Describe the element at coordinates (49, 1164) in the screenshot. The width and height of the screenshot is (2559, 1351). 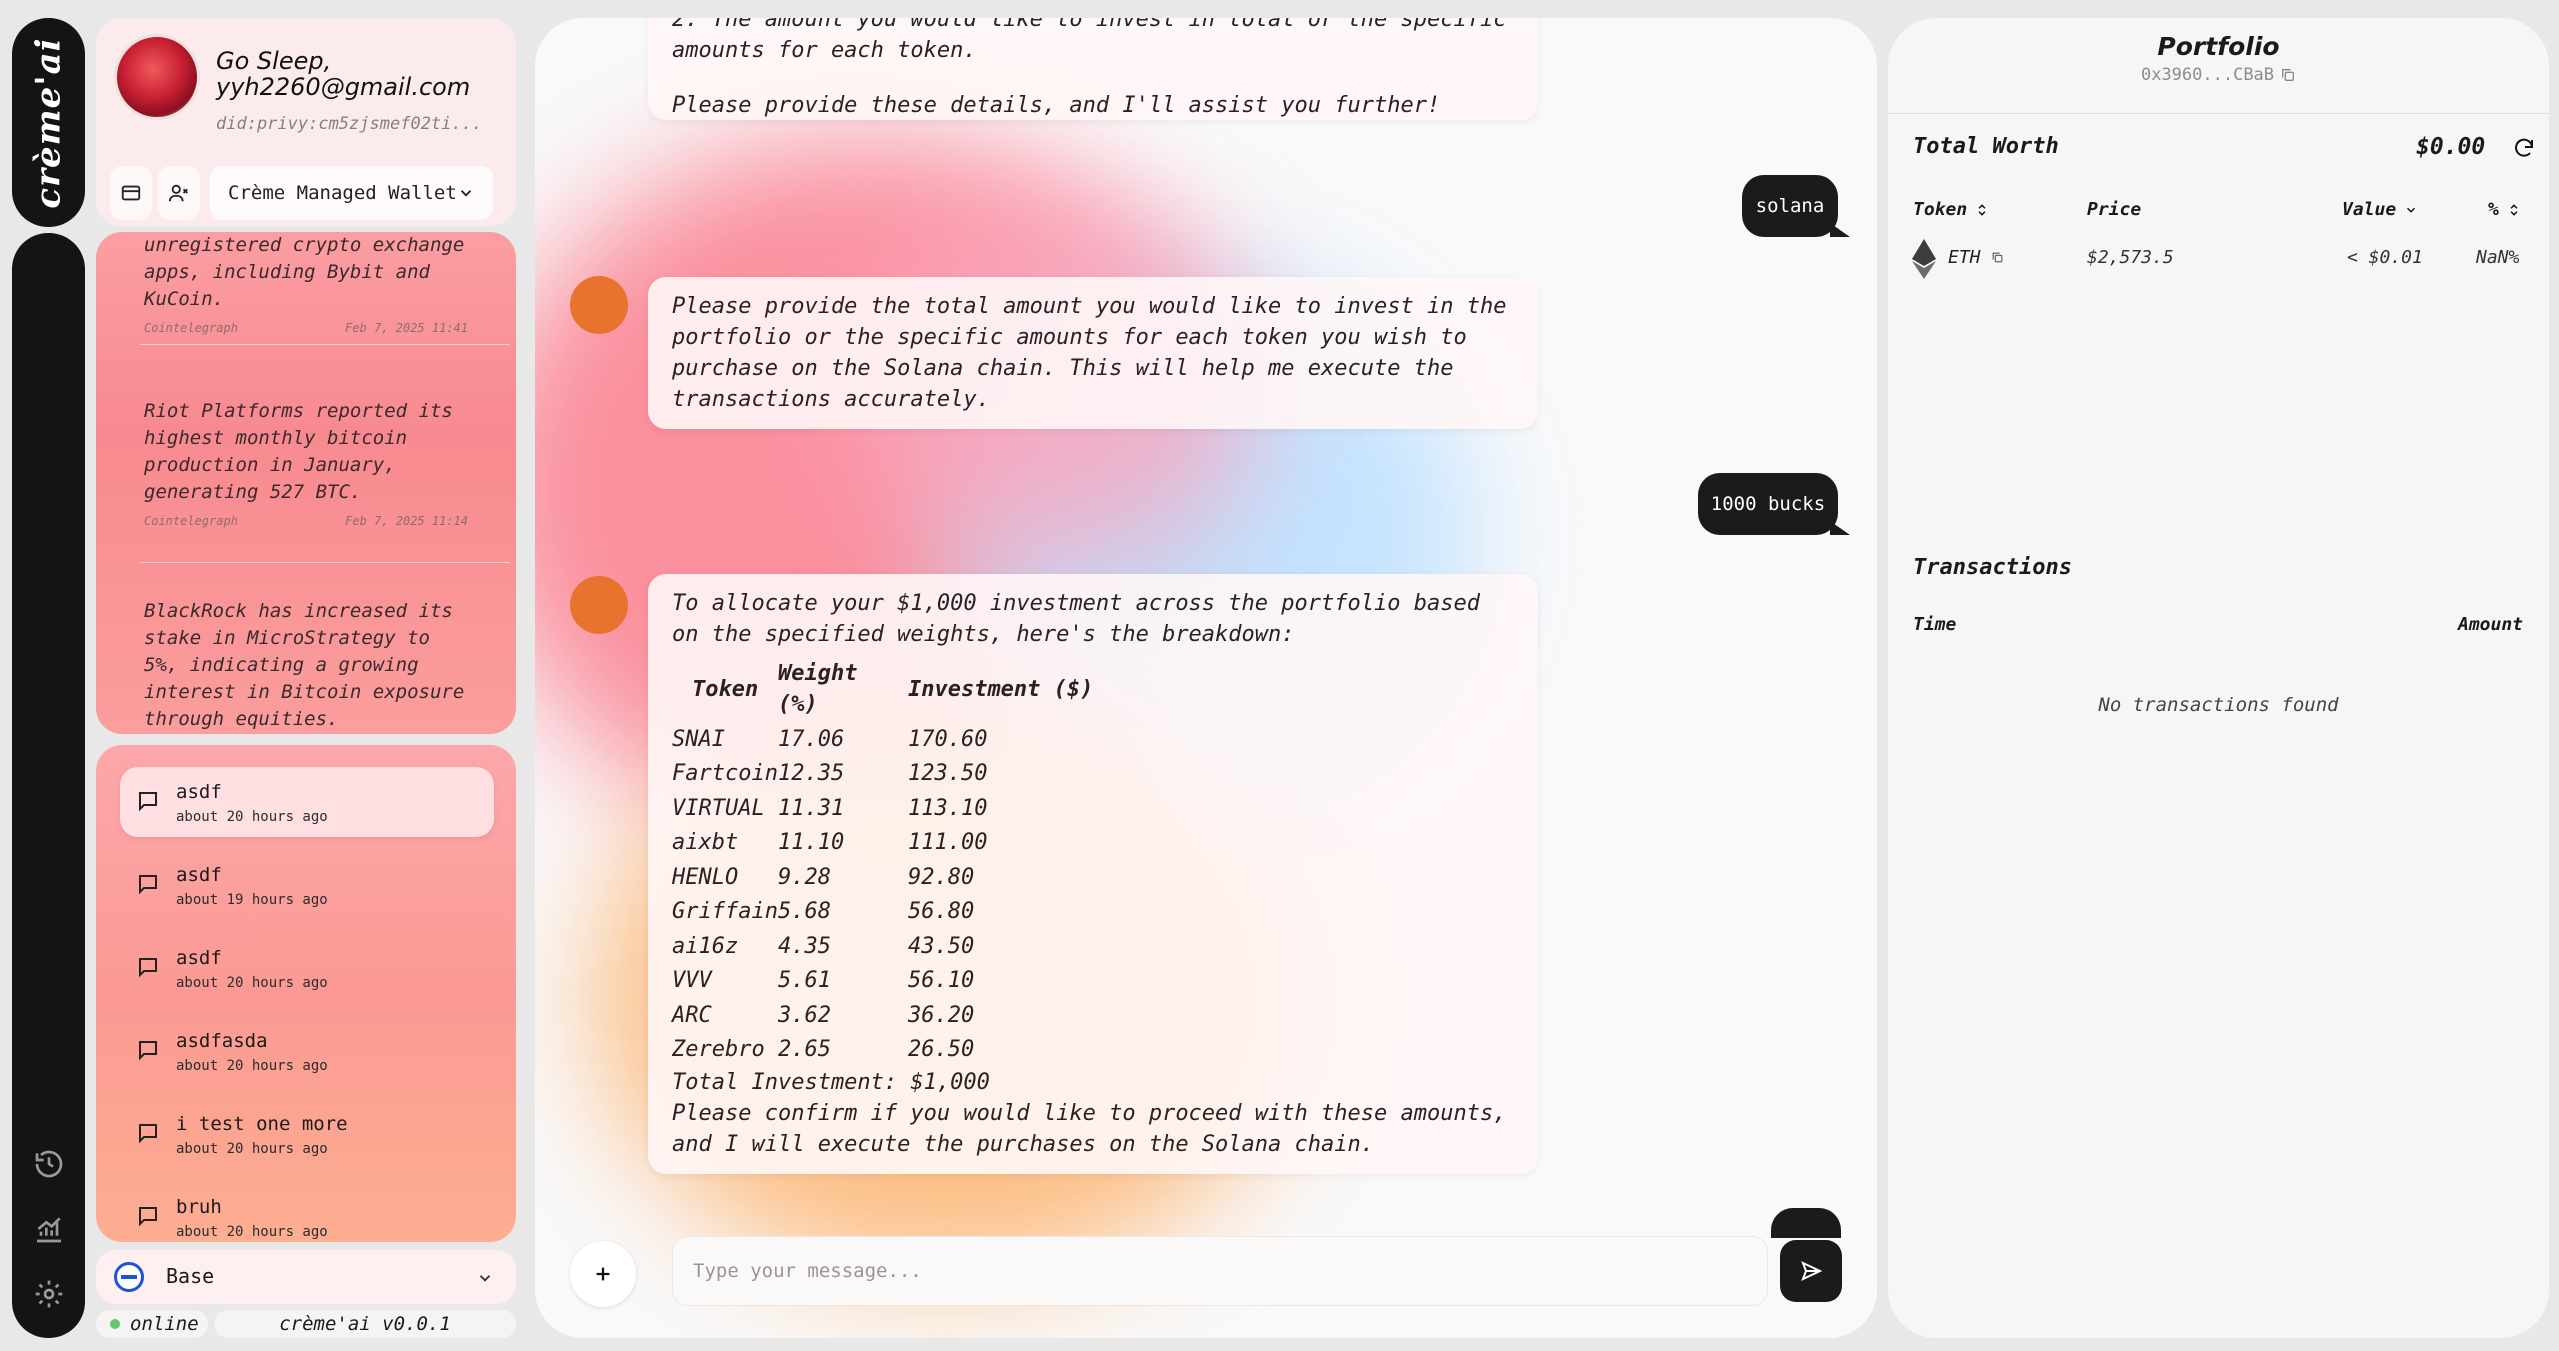
I see `history-icon` at that location.